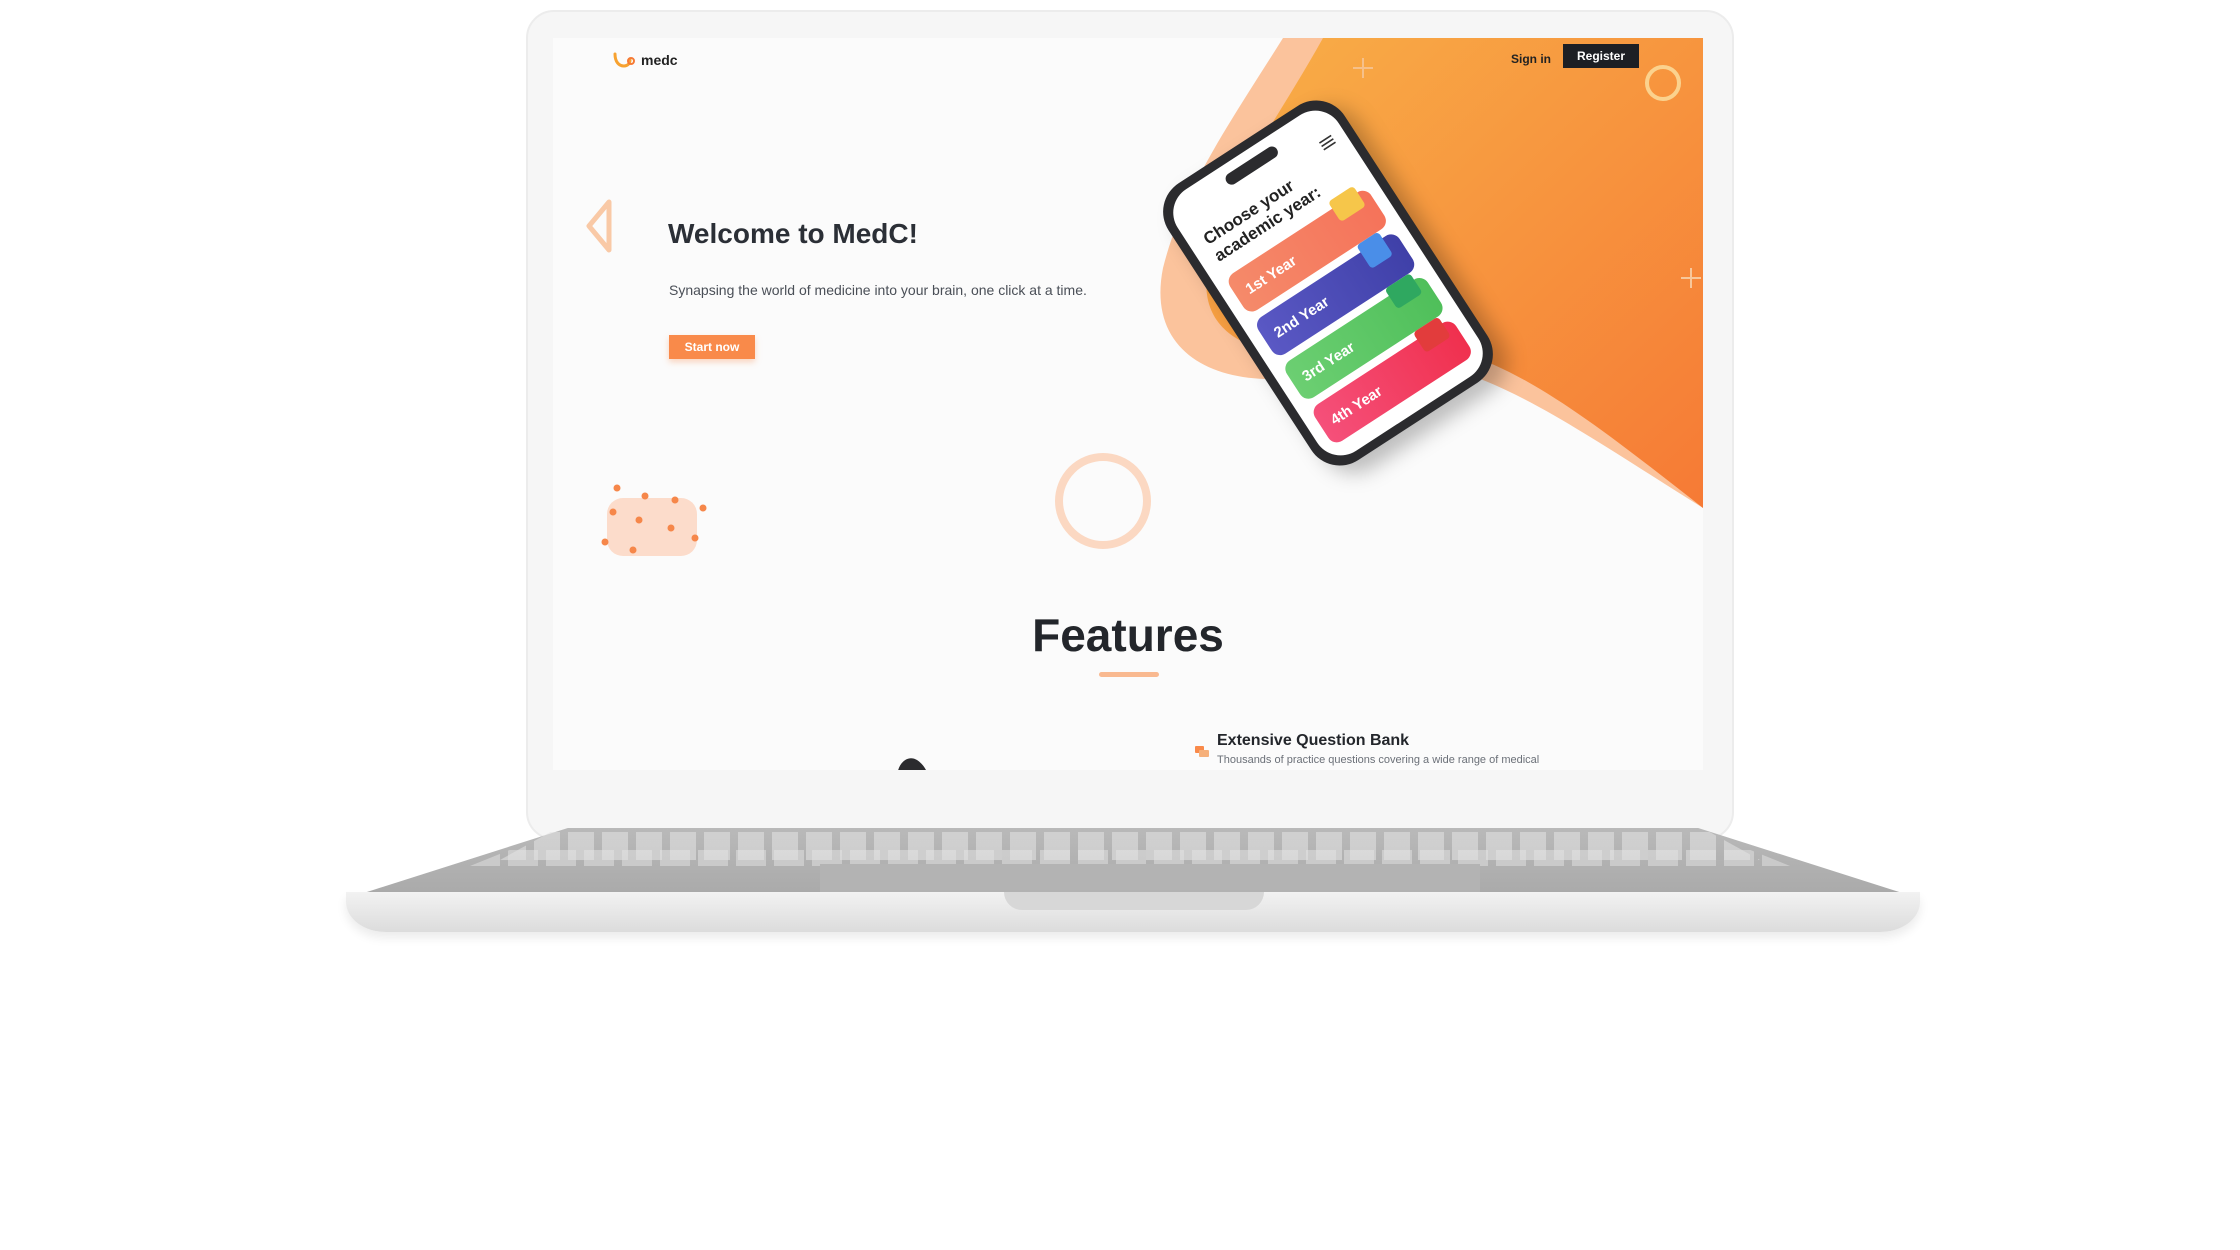 The height and width of the screenshot is (1250, 2240). I want to click on register-button: Register, so click(1601, 56).